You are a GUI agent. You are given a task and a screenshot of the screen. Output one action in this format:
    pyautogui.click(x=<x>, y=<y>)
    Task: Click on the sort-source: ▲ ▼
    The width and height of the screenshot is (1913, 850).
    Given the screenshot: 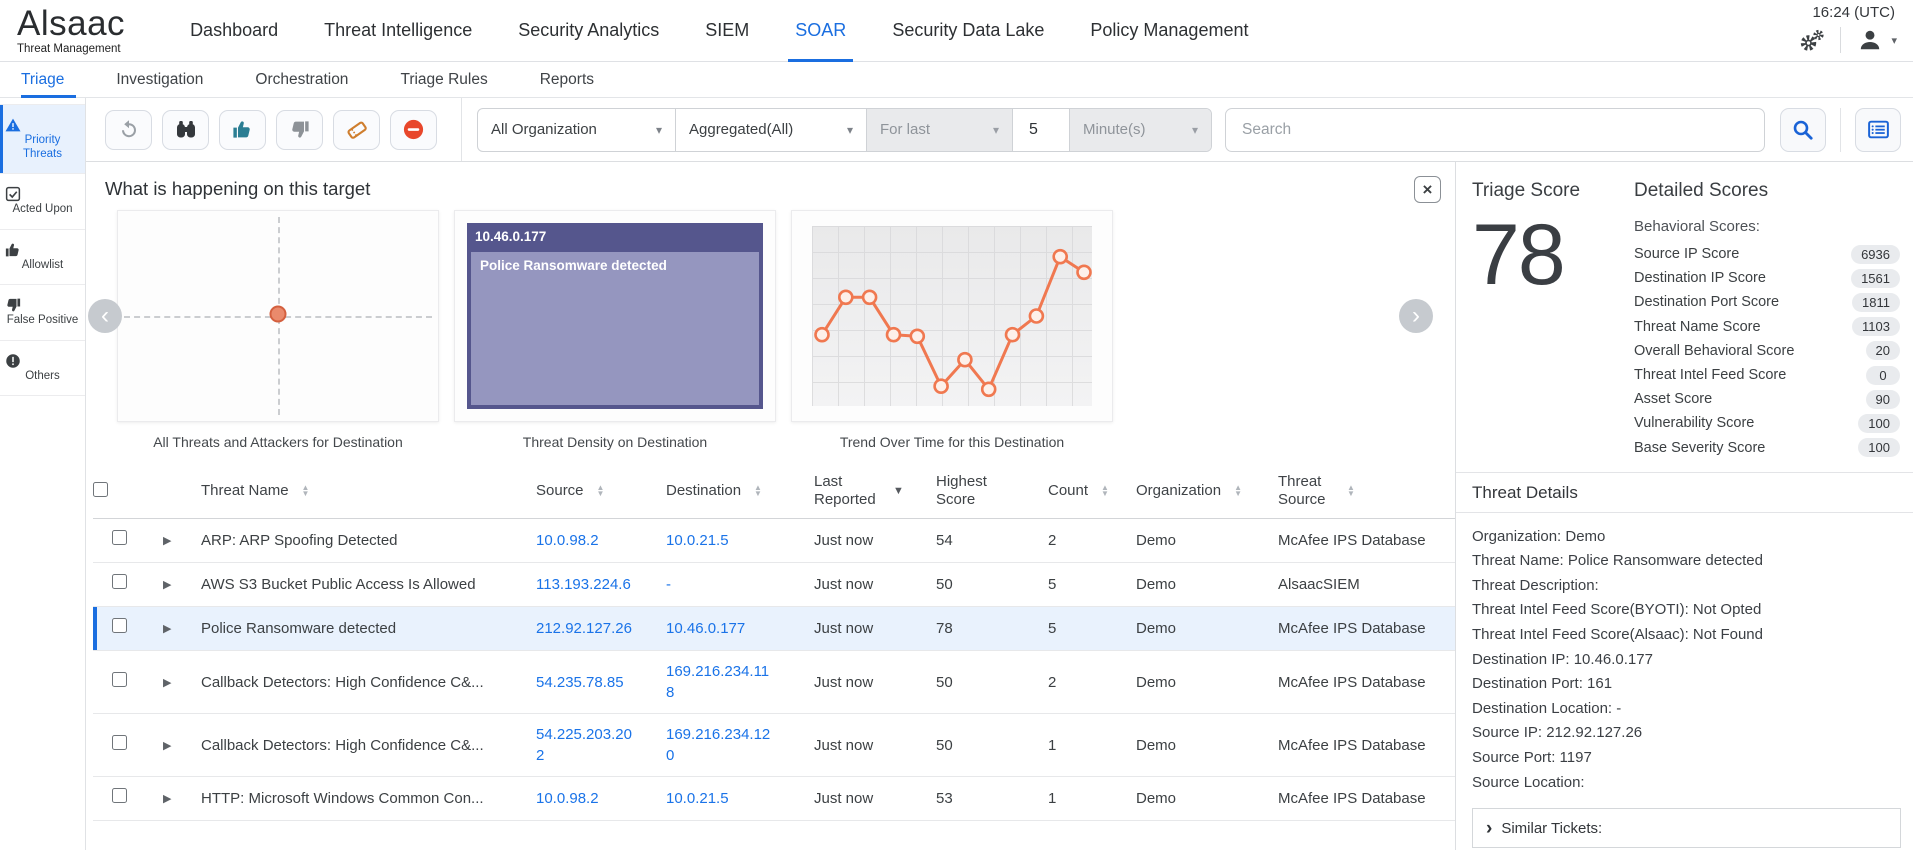 What is the action you would take?
    pyautogui.click(x=601, y=490)
    